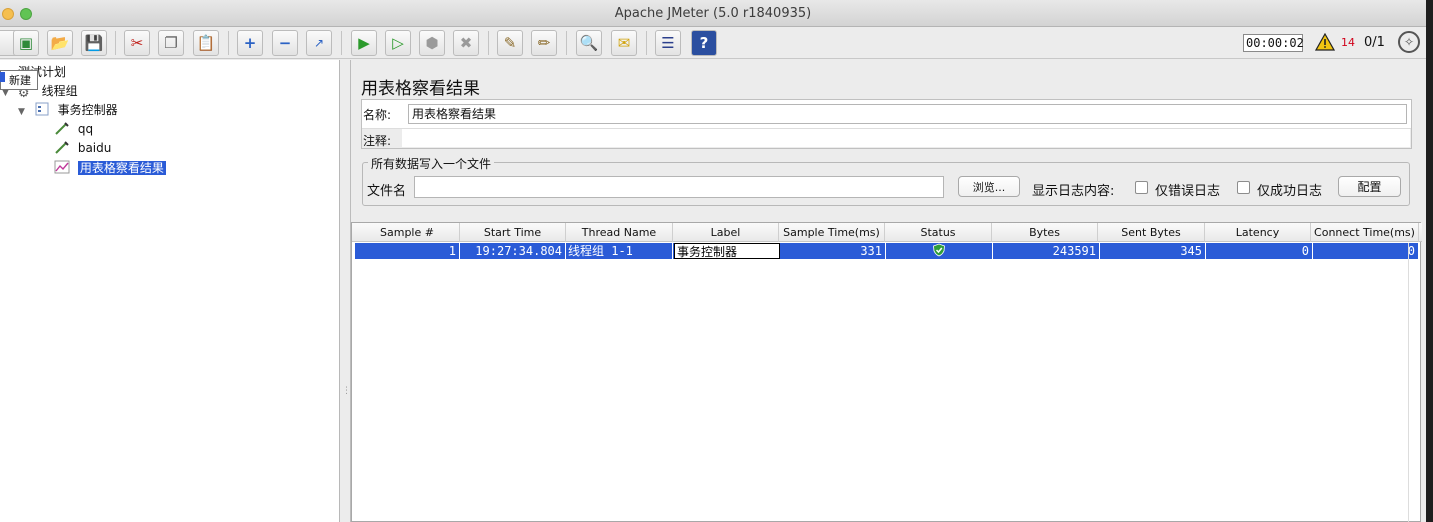 The image size is (1433, 522). Describe the element at coordinates (619, 232) in the screenshot. I see `column-header-thread-name: Thread Name` at that location.